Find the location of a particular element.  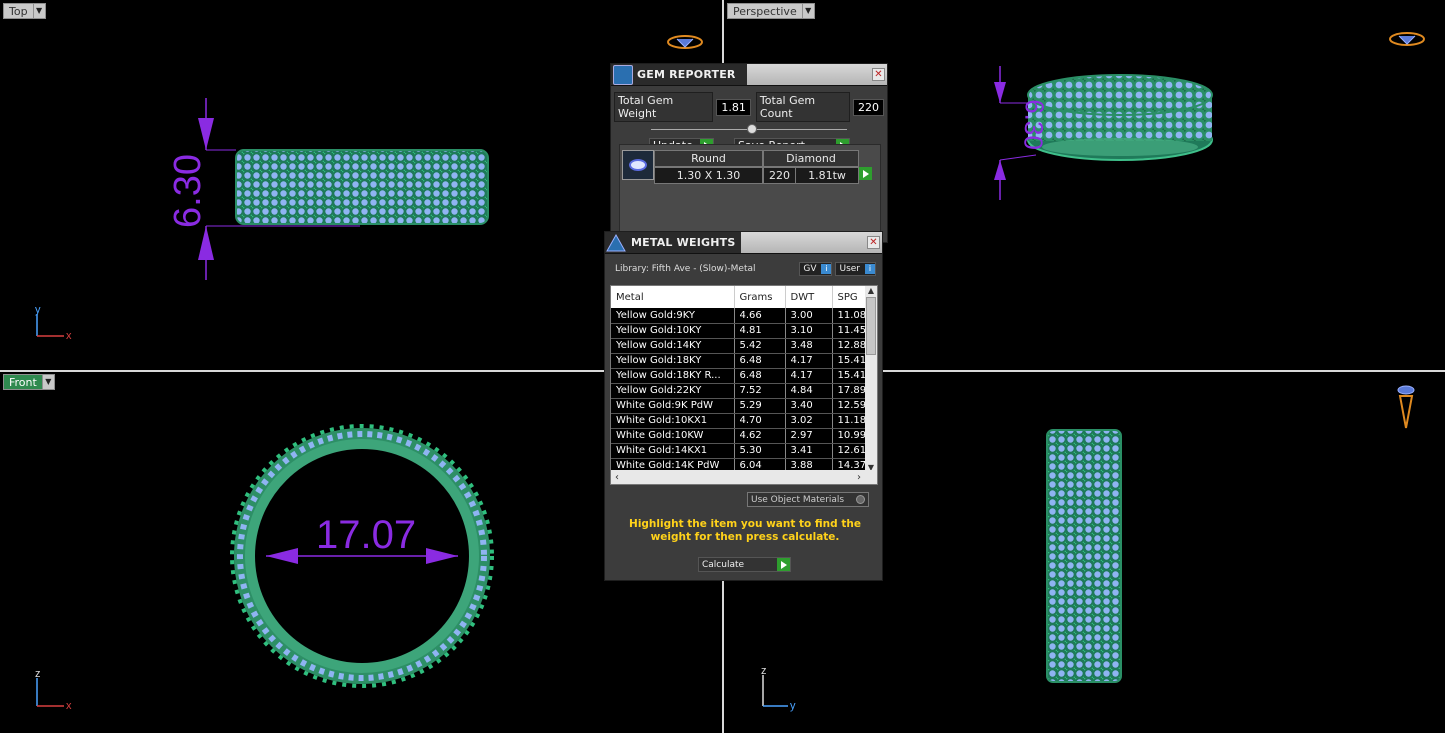

table-cell: 12.61 is located at coordinates (849, 451).